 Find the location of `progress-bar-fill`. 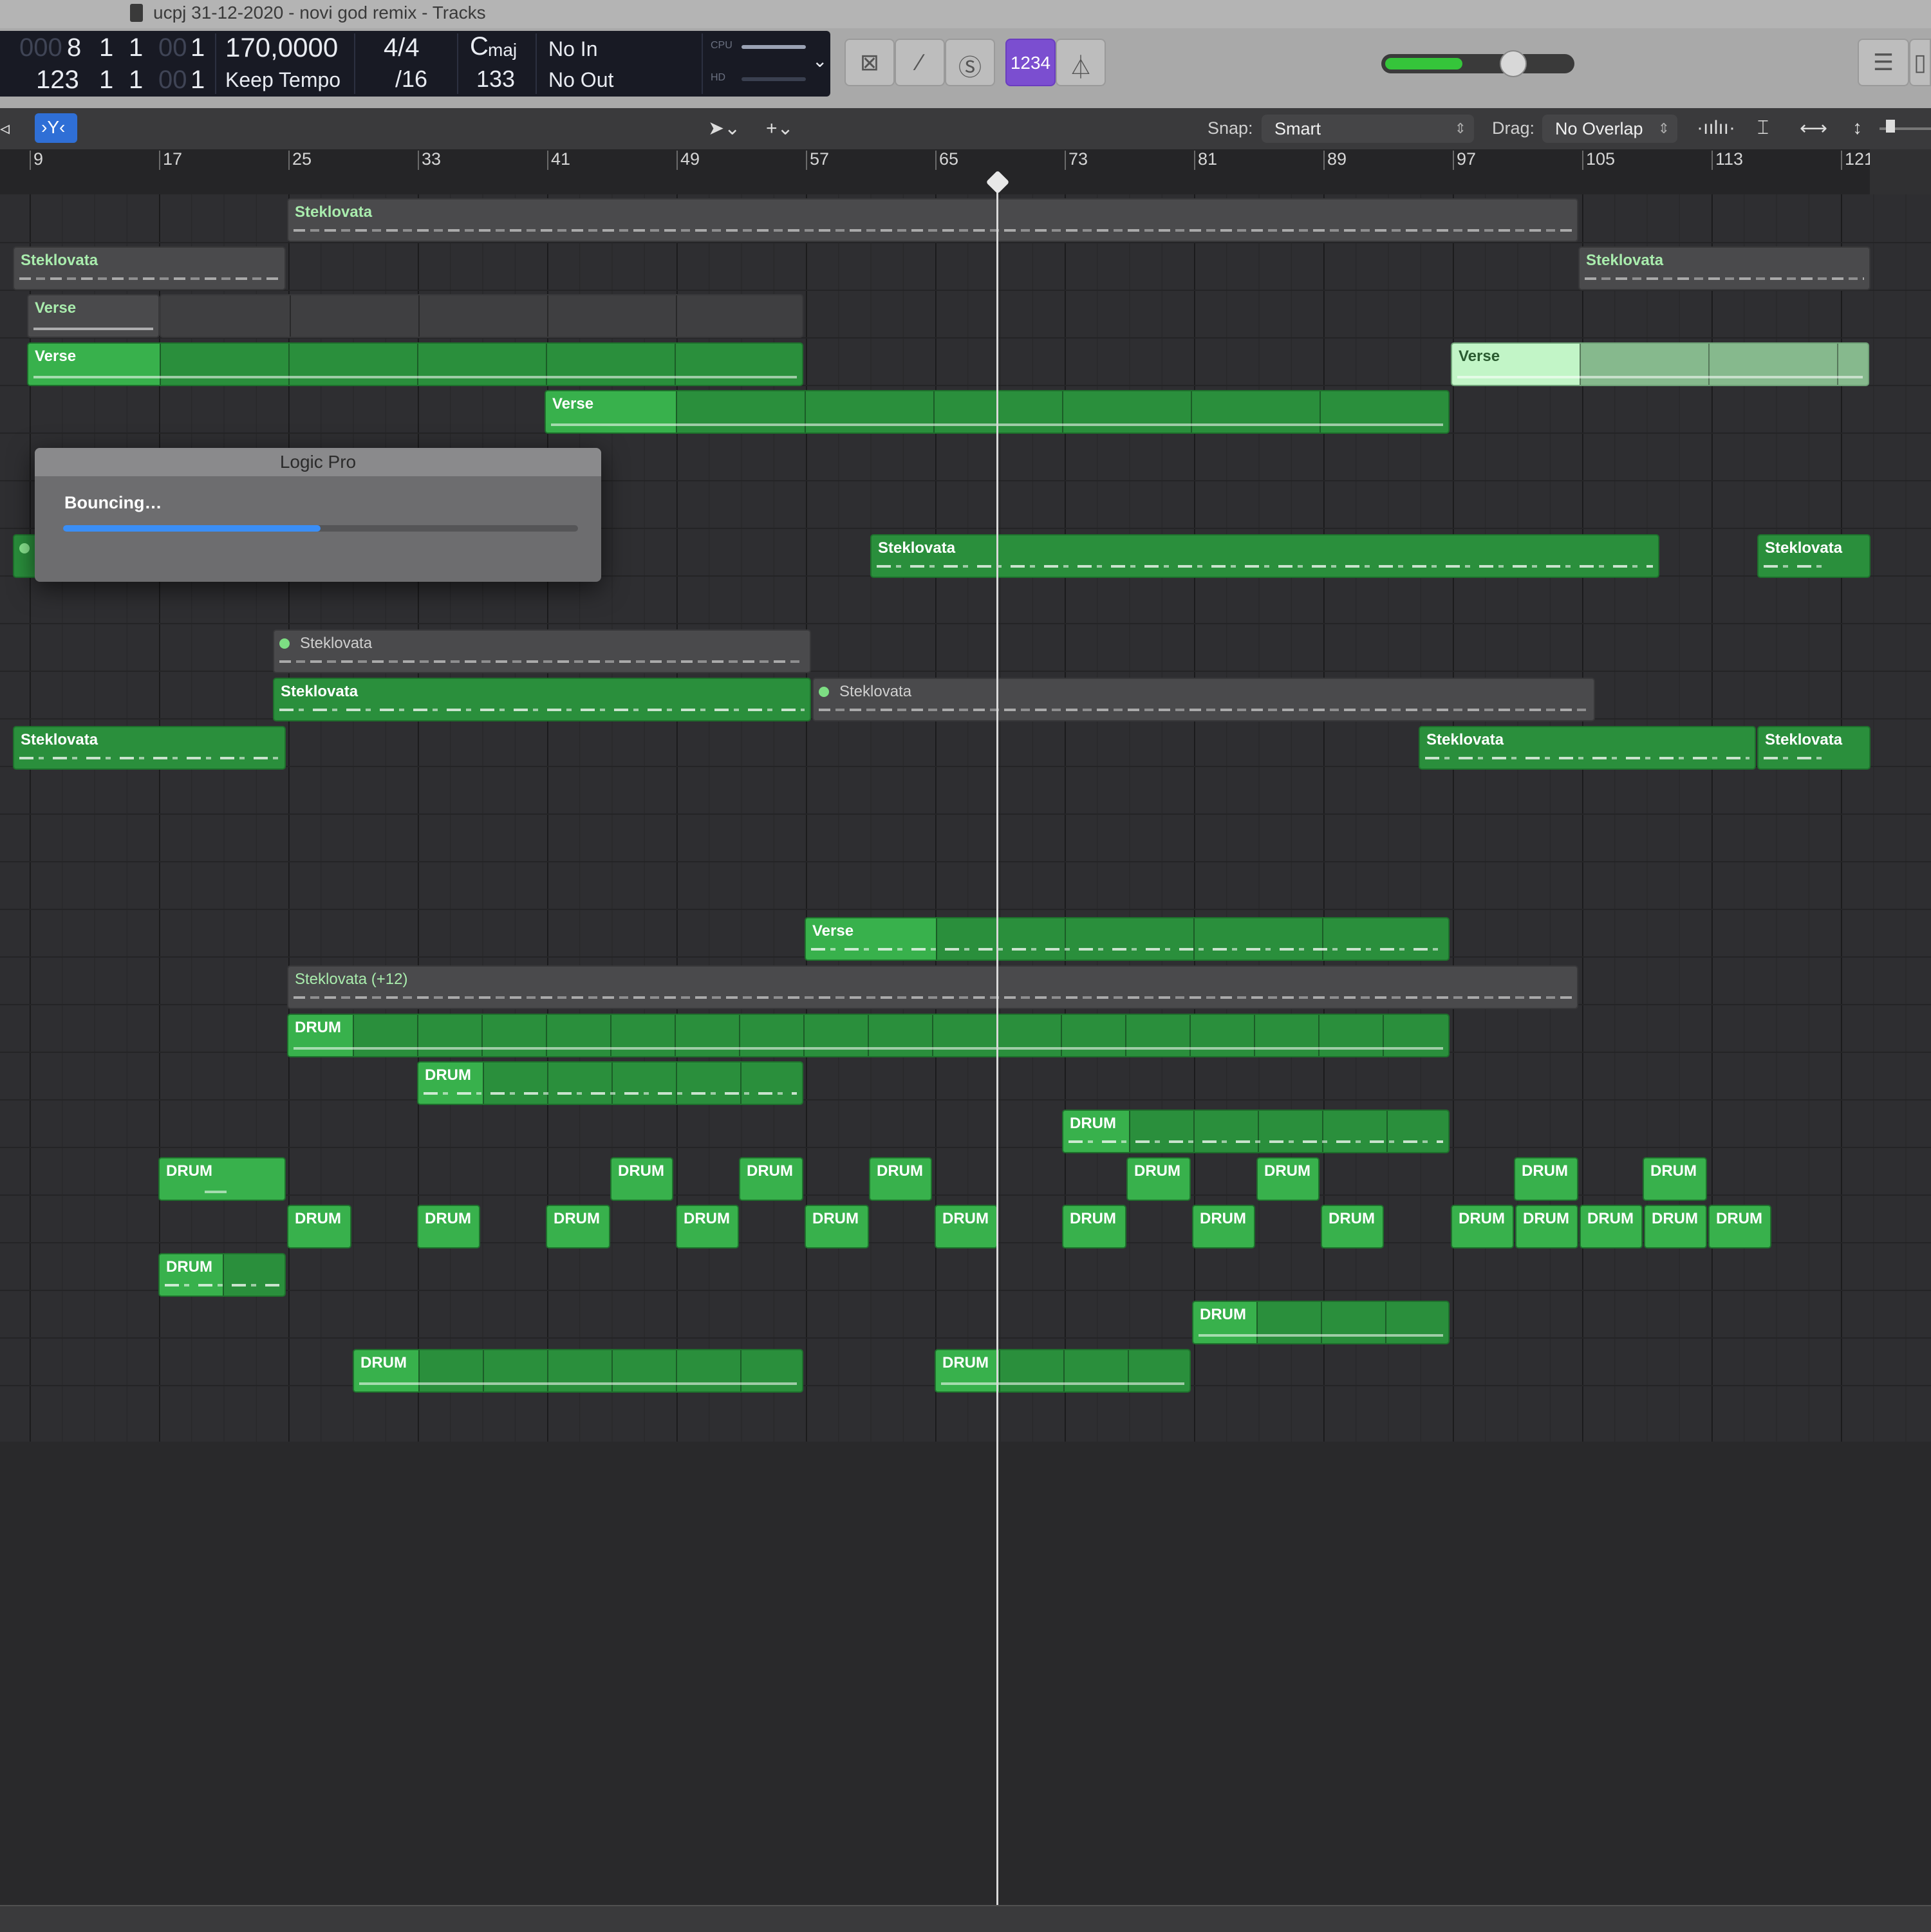

progress-bar-fill is located at coordinates (192, 528).